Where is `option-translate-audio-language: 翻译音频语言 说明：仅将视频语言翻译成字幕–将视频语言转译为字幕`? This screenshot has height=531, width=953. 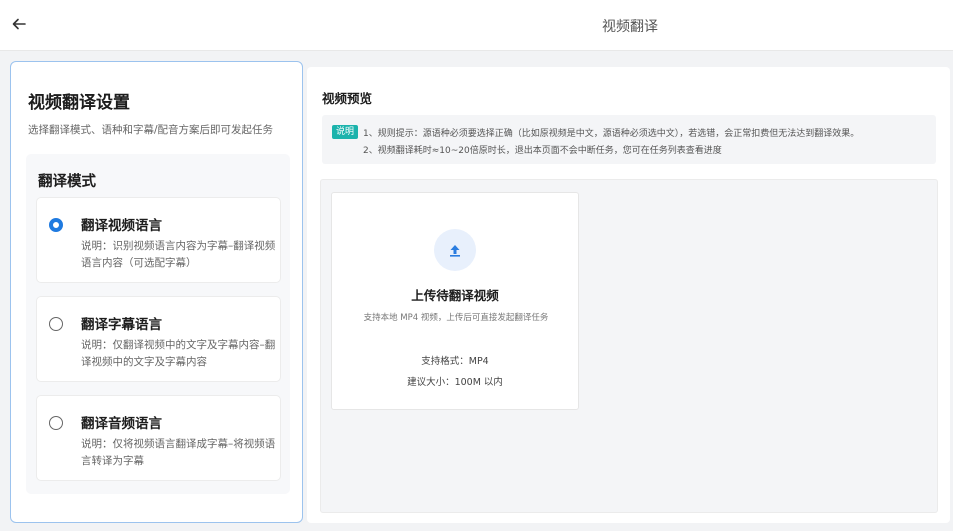
option-translate-audio-language: 翻译音频语言 说明：仅将视频语言翻译成字幕–将视频语言转译为字幕 is located at coordinates (158, 438).